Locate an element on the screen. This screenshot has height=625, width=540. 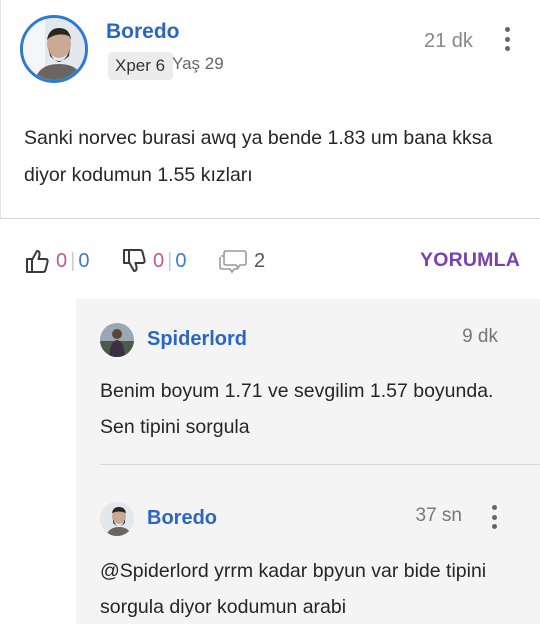
comment-count: 2 is located at coordinates (260, 260).